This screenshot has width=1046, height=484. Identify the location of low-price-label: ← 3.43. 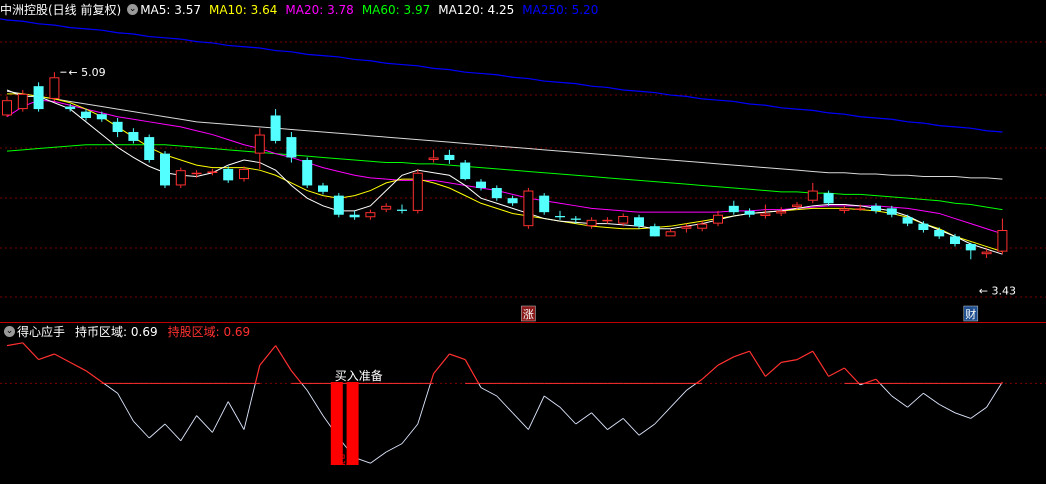
(997, 290).